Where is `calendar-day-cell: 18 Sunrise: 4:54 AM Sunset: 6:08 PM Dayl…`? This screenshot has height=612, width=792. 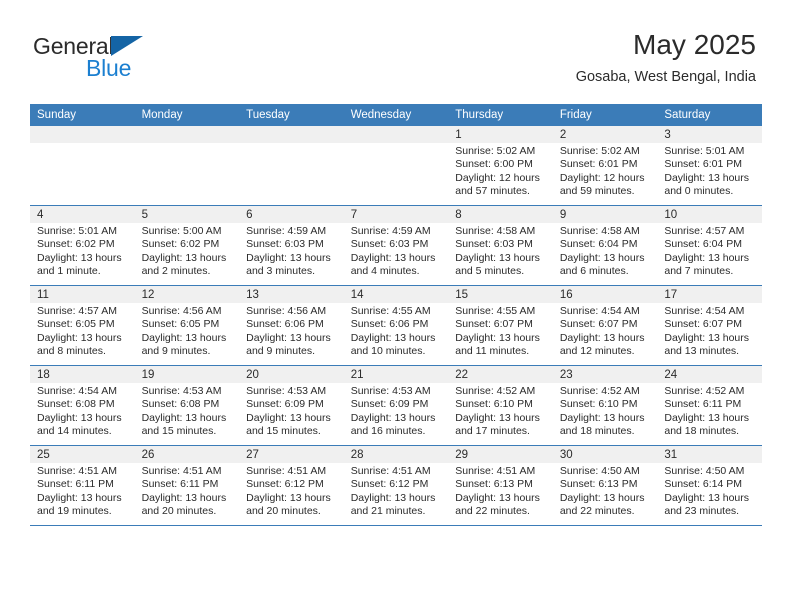 calendar-day-cell: 18 Sunrise: 4:54 AM Sunset: 6:08 PM Dayl… is located at coordinates (82, 405).